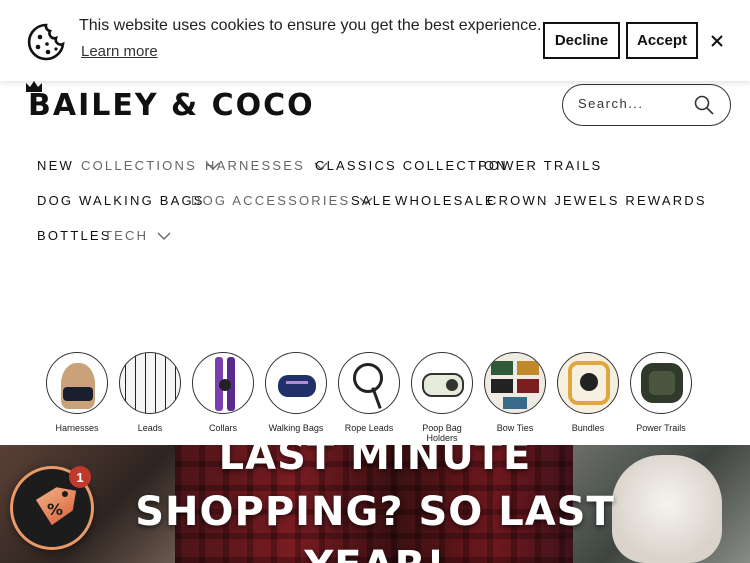  I want to click on nav-label: SALE, so click(372, 200).